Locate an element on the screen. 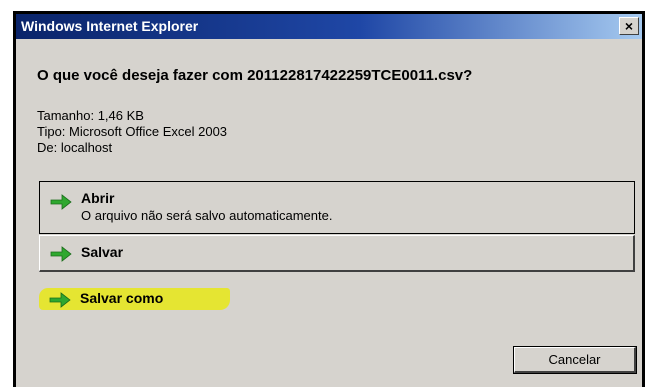 The height and width of the screenshot is (387, 645). file-source: De: localhost is located at coordinates (75, 147).